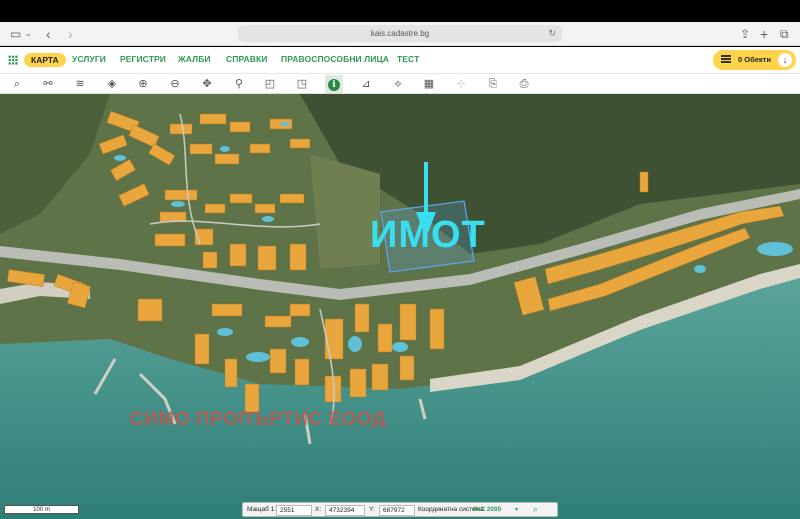  What do you see at coordinates (112, 84) in the screenshot?
I see `stack-icon: ◈` at bounding box center [112, 84].